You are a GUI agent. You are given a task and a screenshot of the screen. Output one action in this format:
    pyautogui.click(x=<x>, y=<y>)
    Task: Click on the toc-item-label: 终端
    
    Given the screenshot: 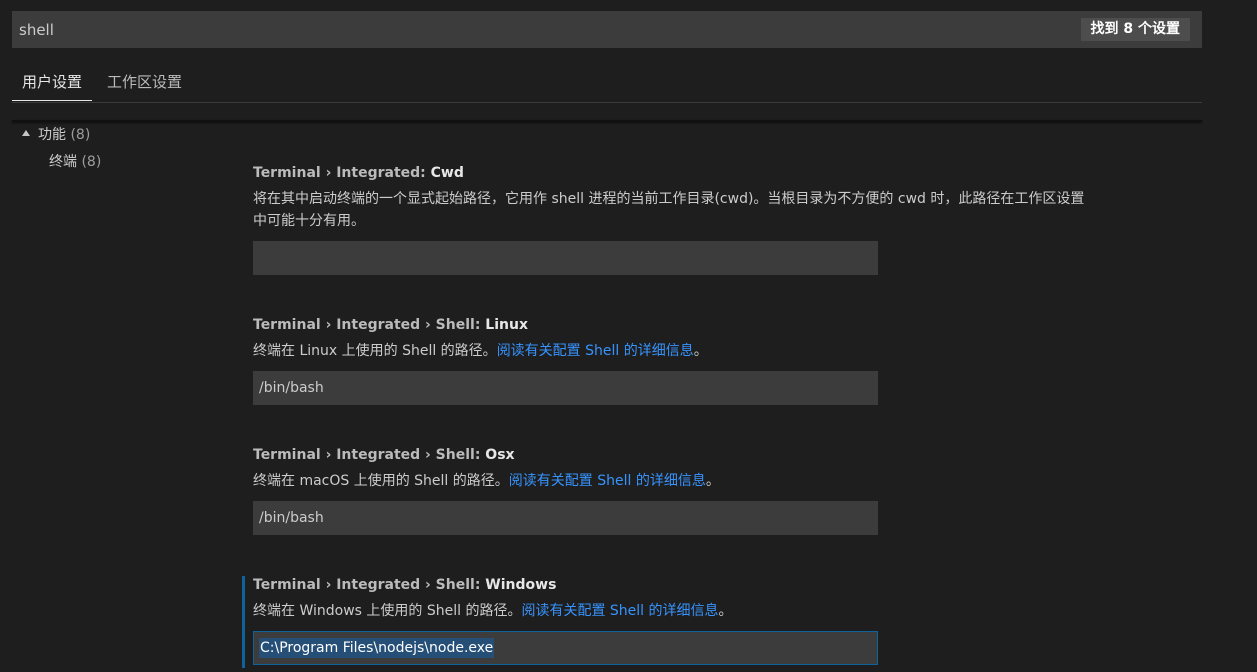 What is the action you would take?
    pyautogui.click(x=63, y=162)
    